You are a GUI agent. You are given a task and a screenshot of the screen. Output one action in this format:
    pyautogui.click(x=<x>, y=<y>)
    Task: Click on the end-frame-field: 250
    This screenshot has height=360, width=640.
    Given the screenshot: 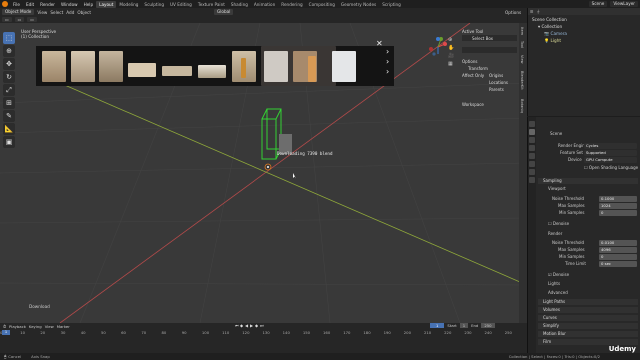 What is the action you would take?
    pyautogui.click(x=488, y=325)
    